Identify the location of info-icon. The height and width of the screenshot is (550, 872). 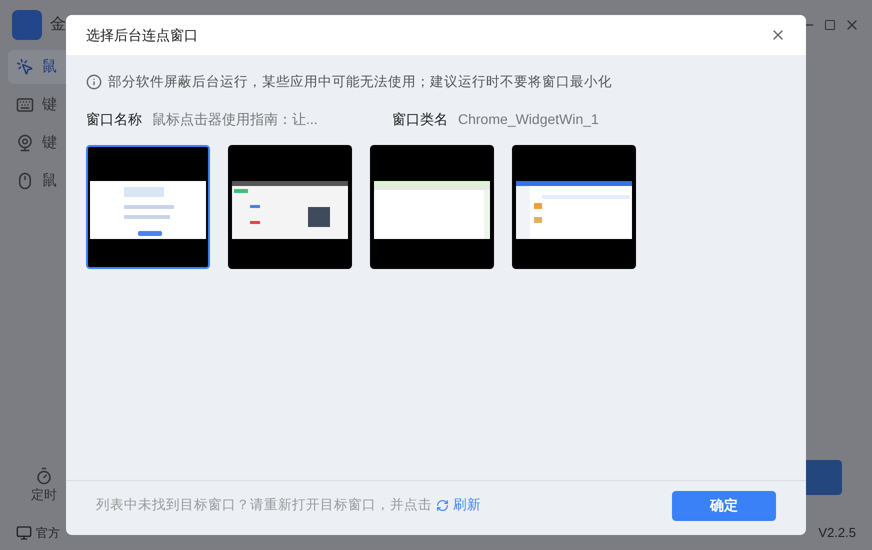
(94, 82).